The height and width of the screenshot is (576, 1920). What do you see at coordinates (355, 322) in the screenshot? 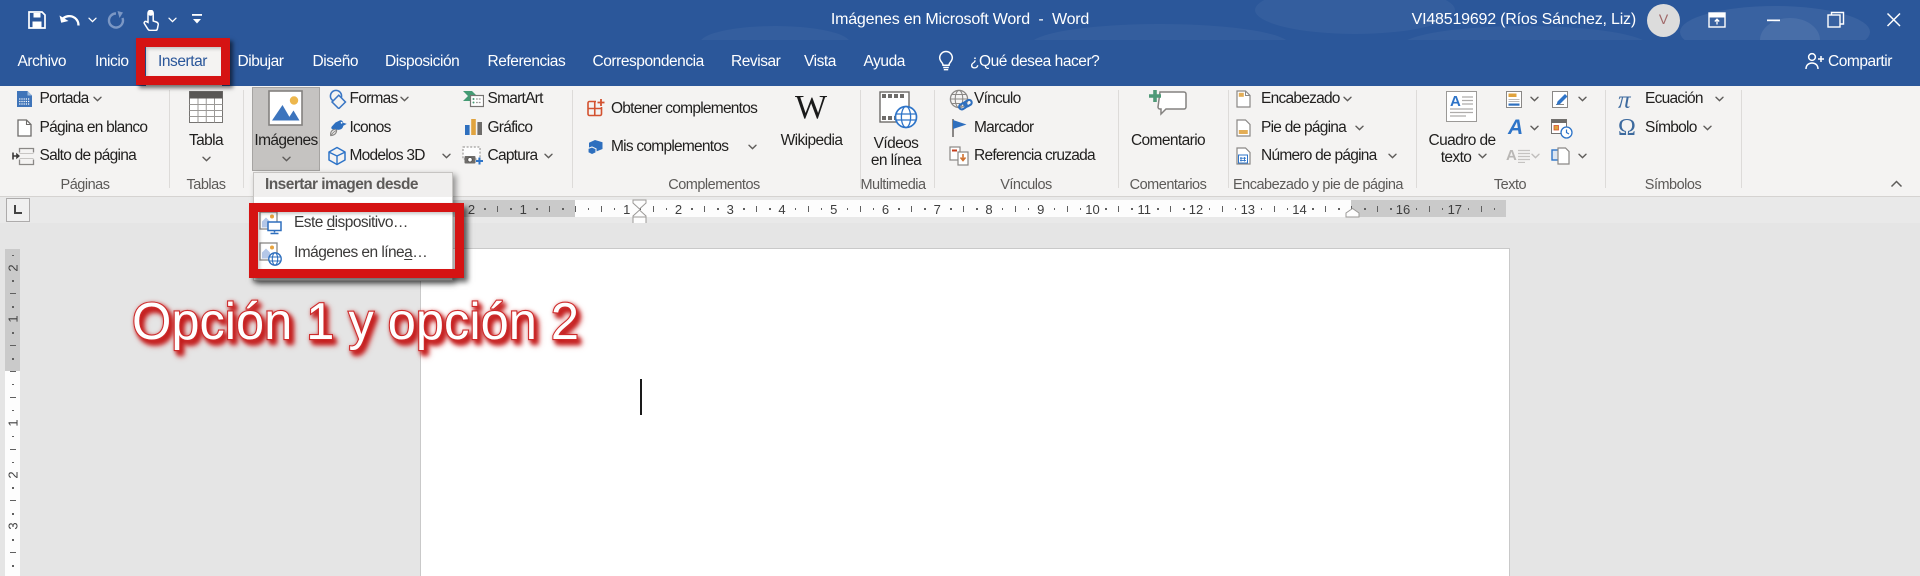
I see `svg-text: Opción 1 y opción 2` at bounding box center [355, 322].